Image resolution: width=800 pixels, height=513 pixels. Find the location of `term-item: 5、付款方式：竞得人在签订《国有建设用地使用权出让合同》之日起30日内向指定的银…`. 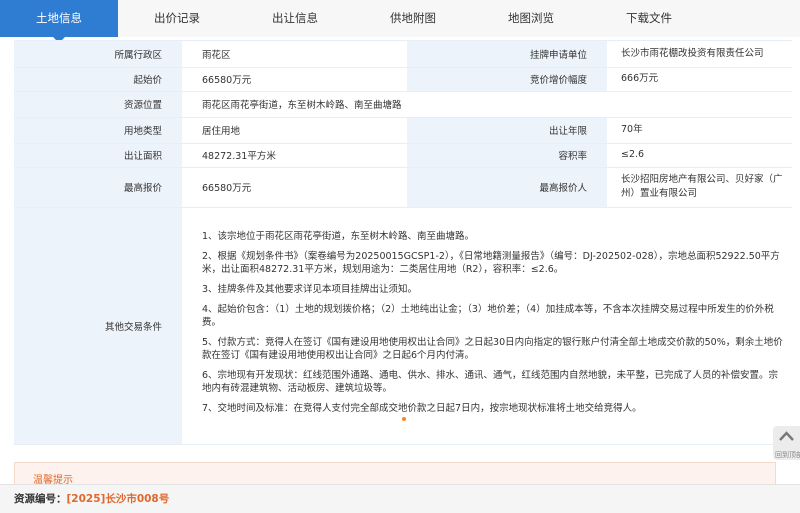

term-item: 5、付款方式：竞得人在签订《国有建设用地使用权出让合同》之日起30日内向指定的银… is located at coordinates (492, 348).